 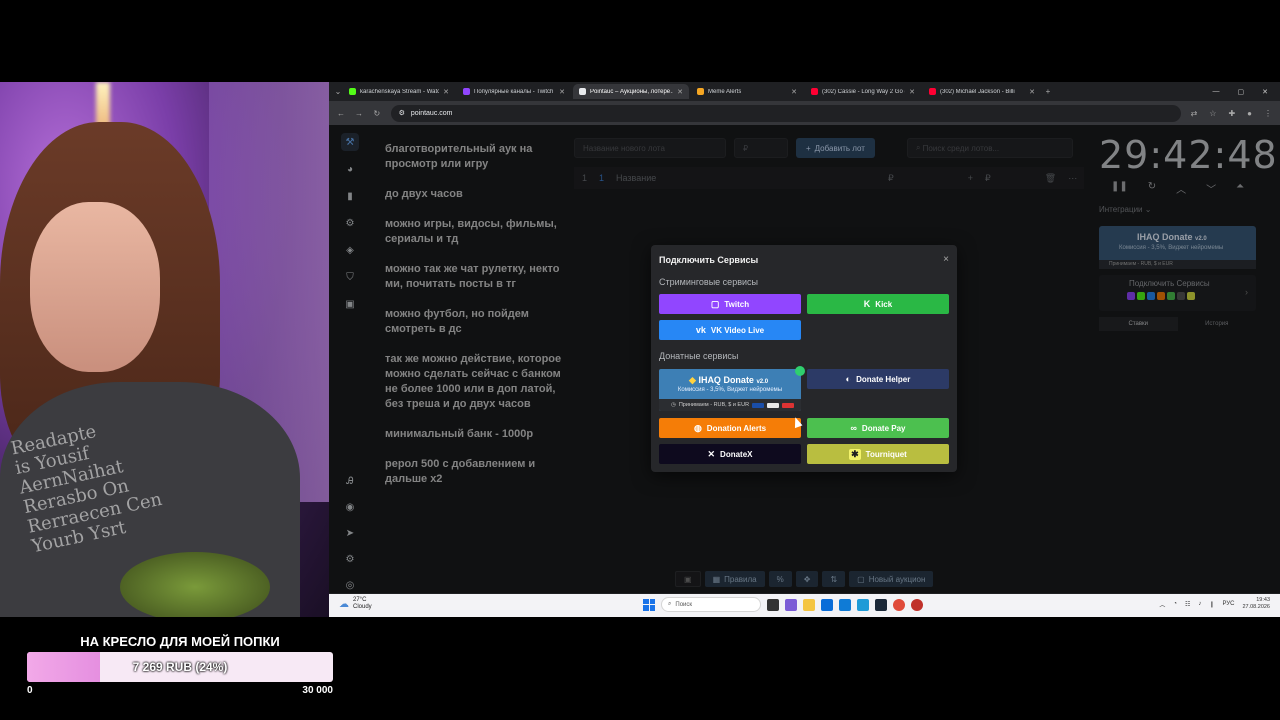 What do you see at coordinates (867, 304) in the screenshot?
I see `kick-logo-icon: K` at bounding box center [867, 304].